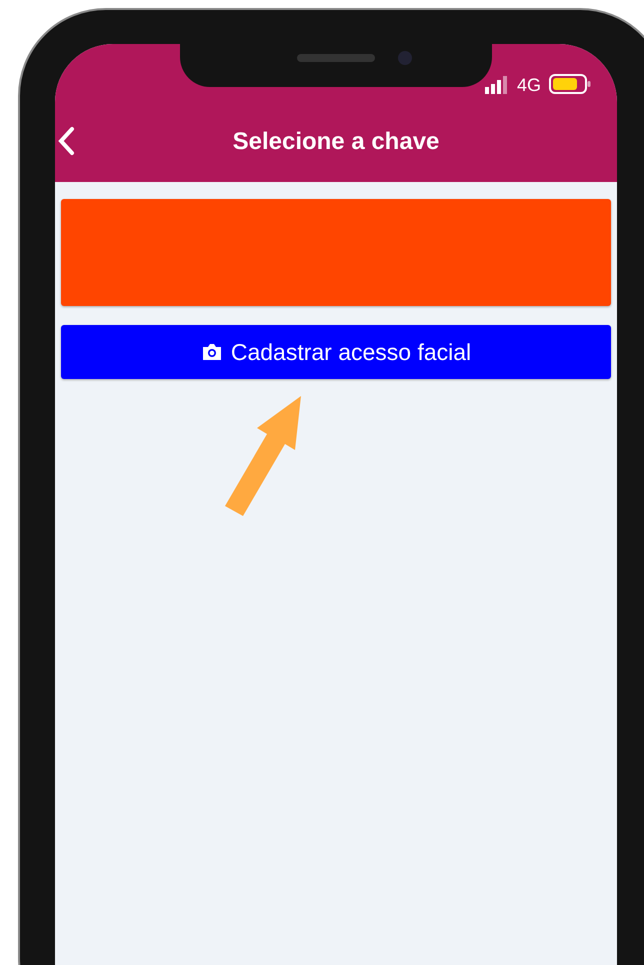 Image resolution: width=644 pixels, height=965 pixels. I want to click on register-face-button: Cadastrar acesso facial, so click(336, 352).